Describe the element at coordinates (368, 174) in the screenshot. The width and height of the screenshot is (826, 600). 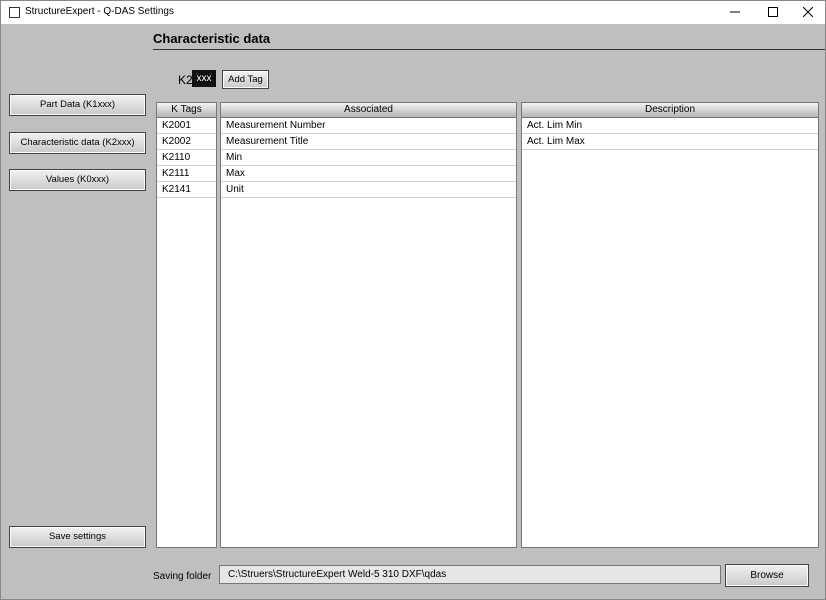
I see `associated-row: Max` at that location.